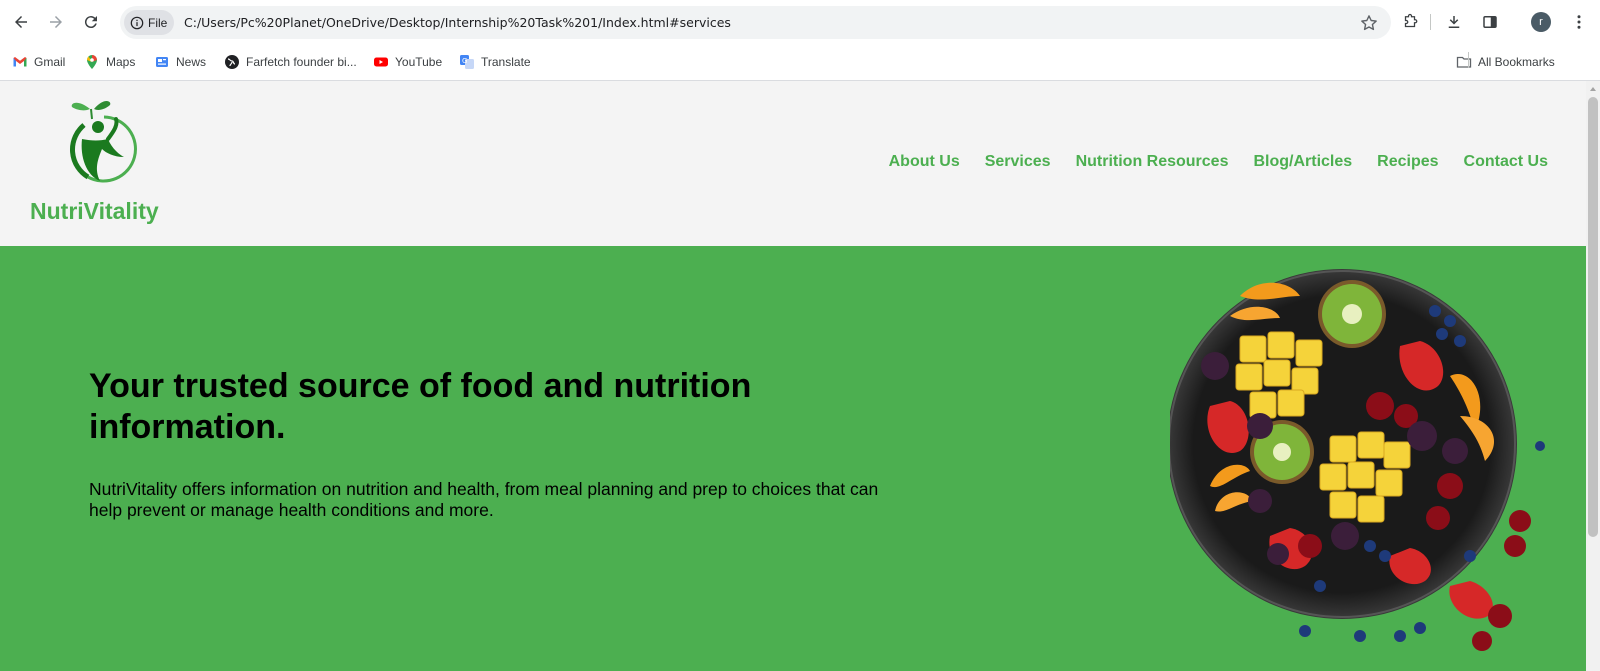  I want to click on page-scrollbar, so click(1593, 376).